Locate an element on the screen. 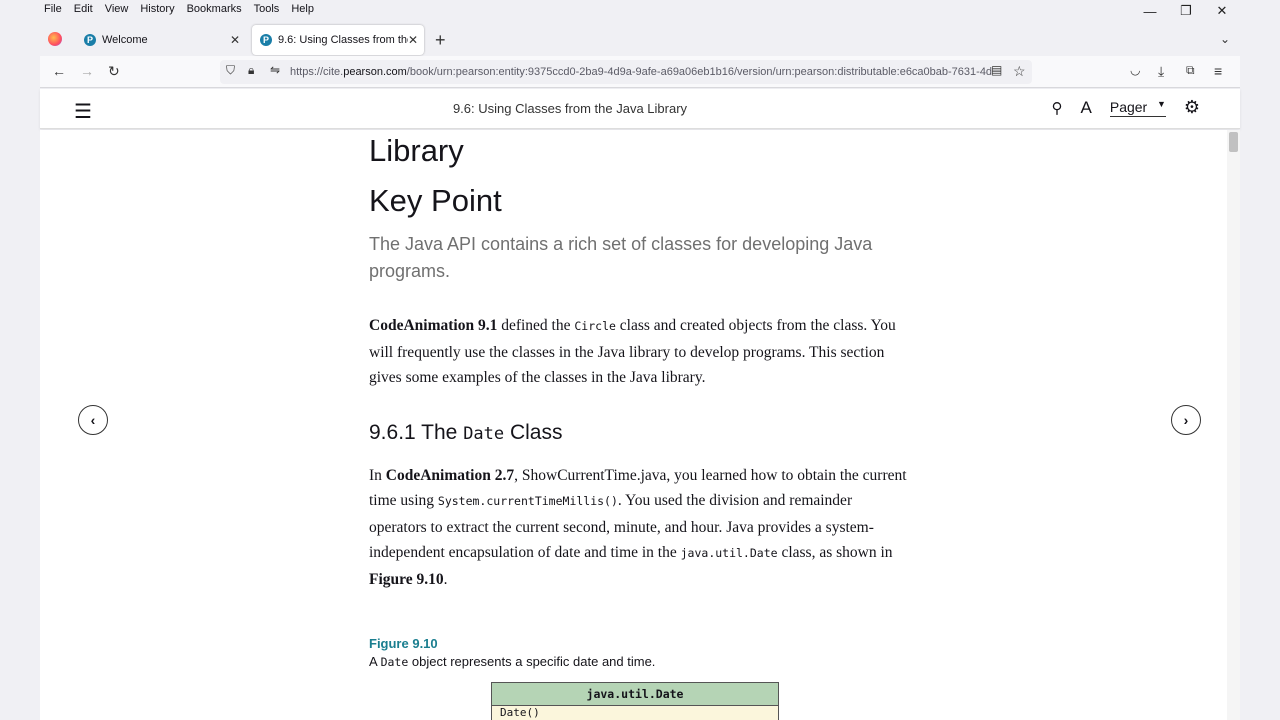  uml-member: Date() is located at coordinates (635, 713).